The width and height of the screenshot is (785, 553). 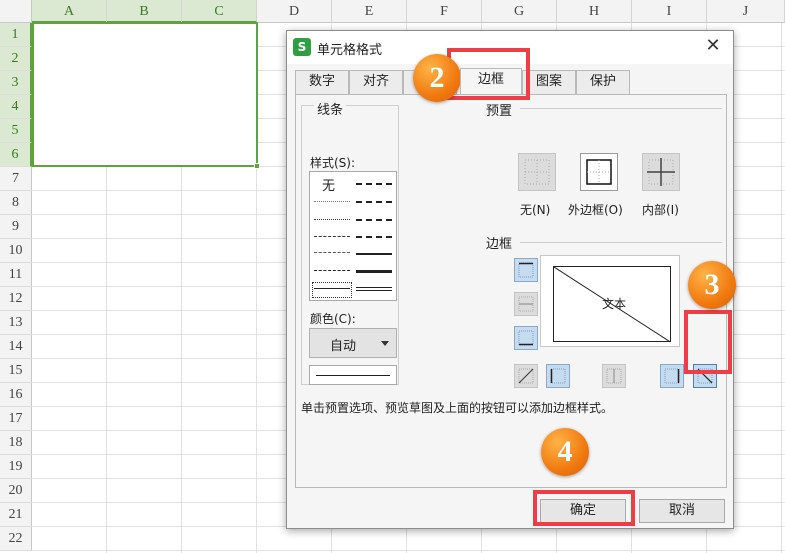 I want to click on line-style-thick, so click(x=374, y=271).